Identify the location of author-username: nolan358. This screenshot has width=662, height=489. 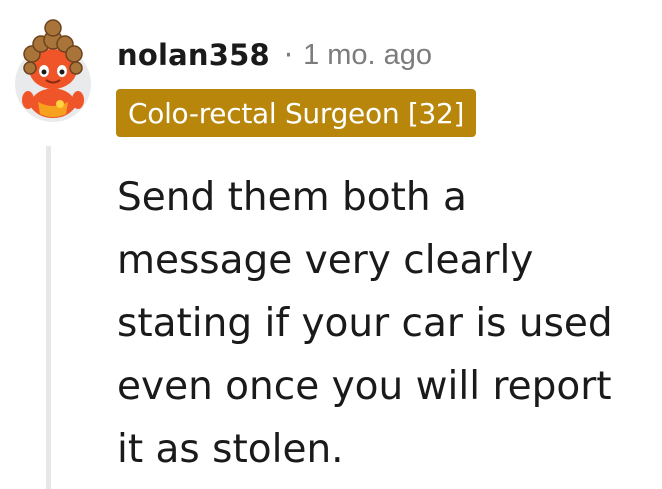
(193, 55).